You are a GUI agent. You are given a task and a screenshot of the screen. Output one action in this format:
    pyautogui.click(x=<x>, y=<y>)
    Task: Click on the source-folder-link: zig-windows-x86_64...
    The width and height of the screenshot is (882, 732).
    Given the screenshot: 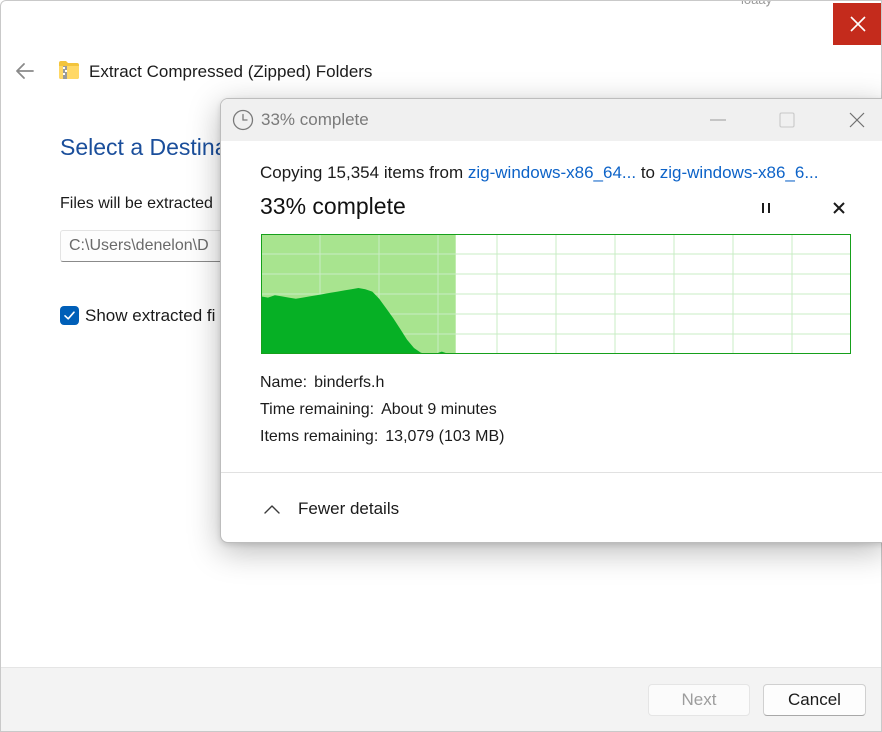 What is the action you would take?
    pyautogui.click(x=552, y=172)
    